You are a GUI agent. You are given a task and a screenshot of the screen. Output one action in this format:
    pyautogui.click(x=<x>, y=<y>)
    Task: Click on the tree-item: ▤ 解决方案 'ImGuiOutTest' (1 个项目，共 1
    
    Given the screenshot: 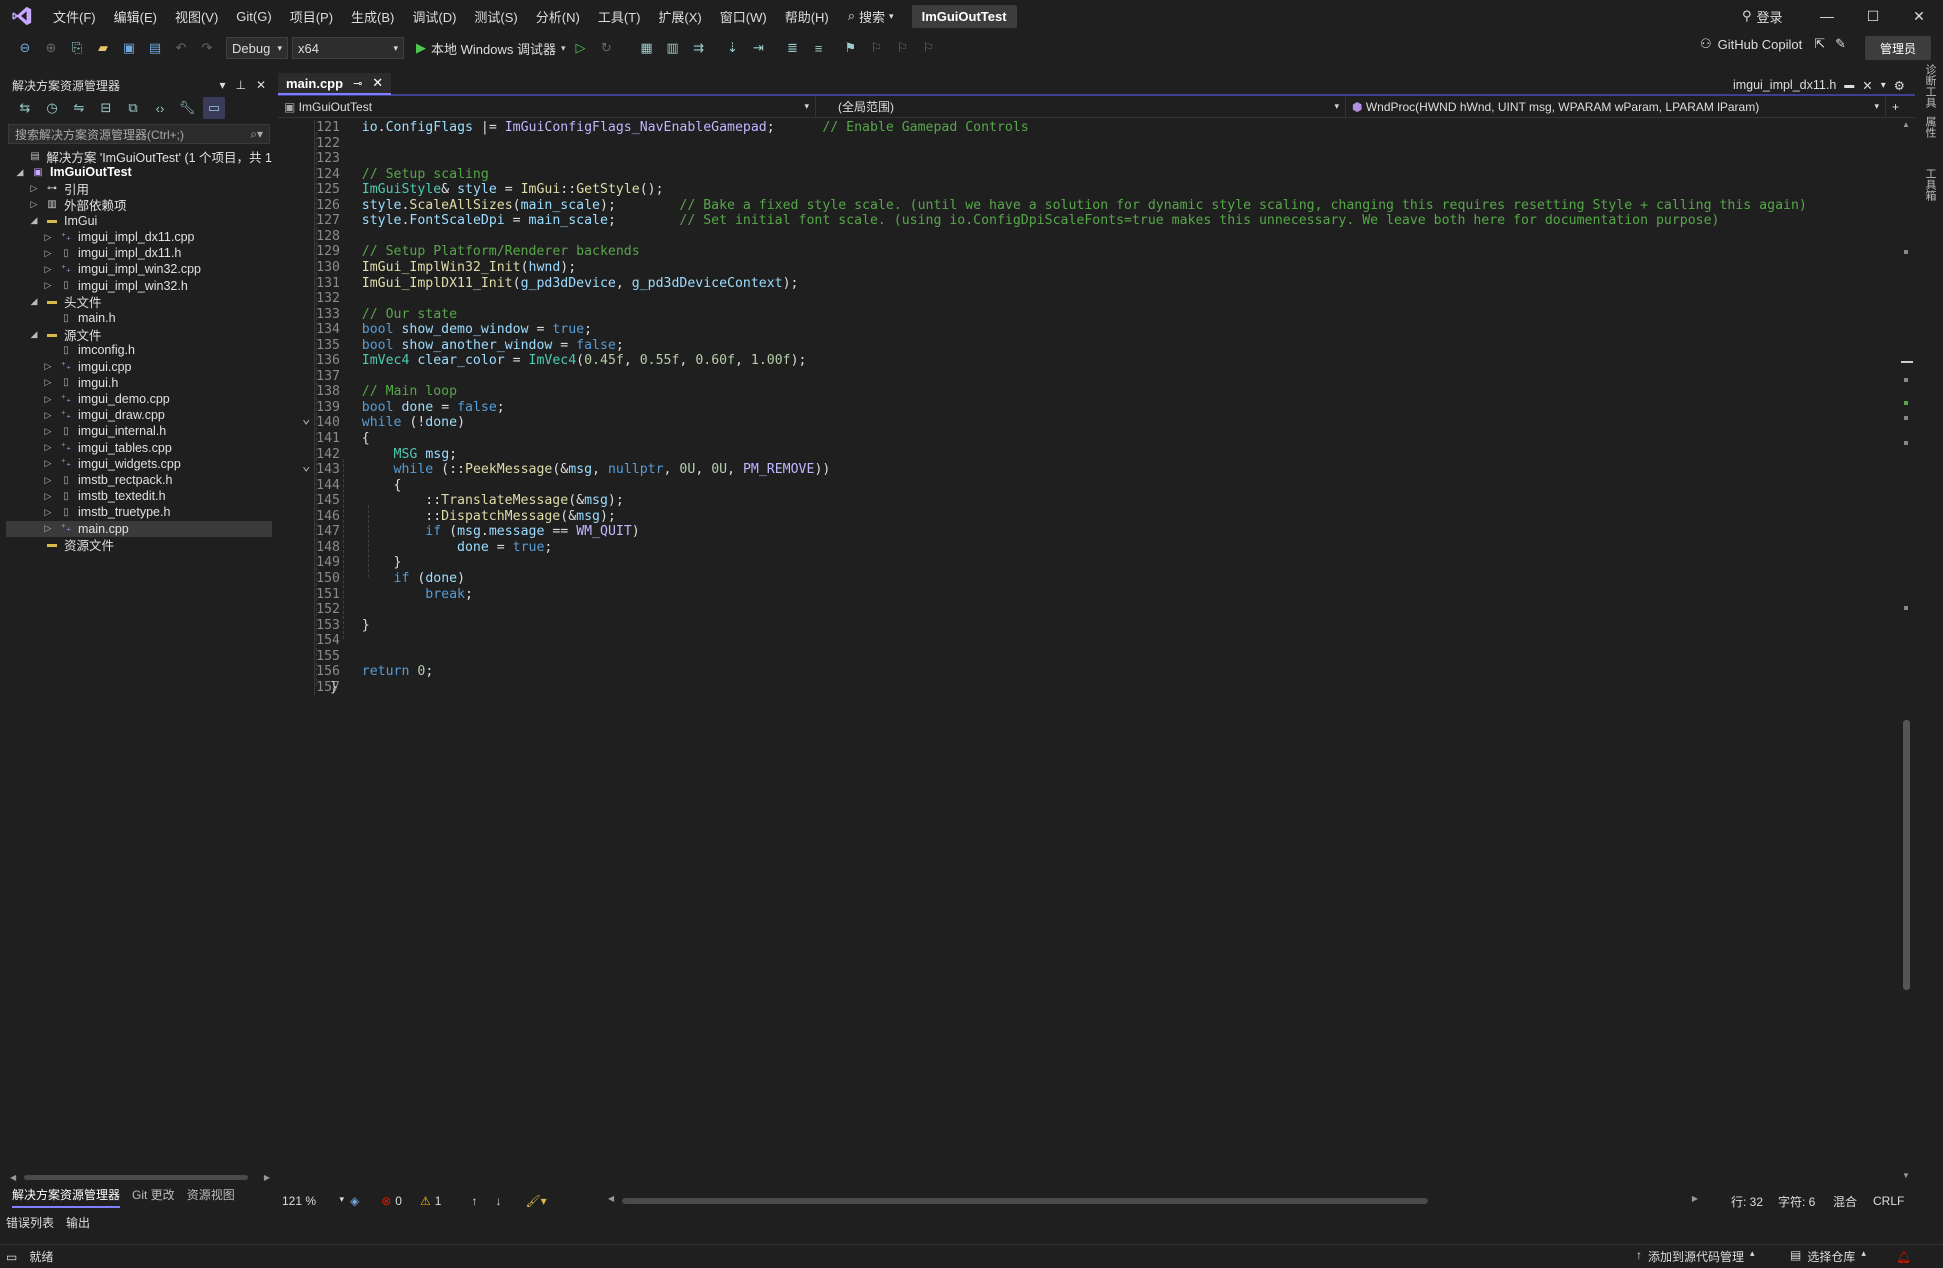 What is the action you would take?
    pyautogui.click(x=139, y=156)
    